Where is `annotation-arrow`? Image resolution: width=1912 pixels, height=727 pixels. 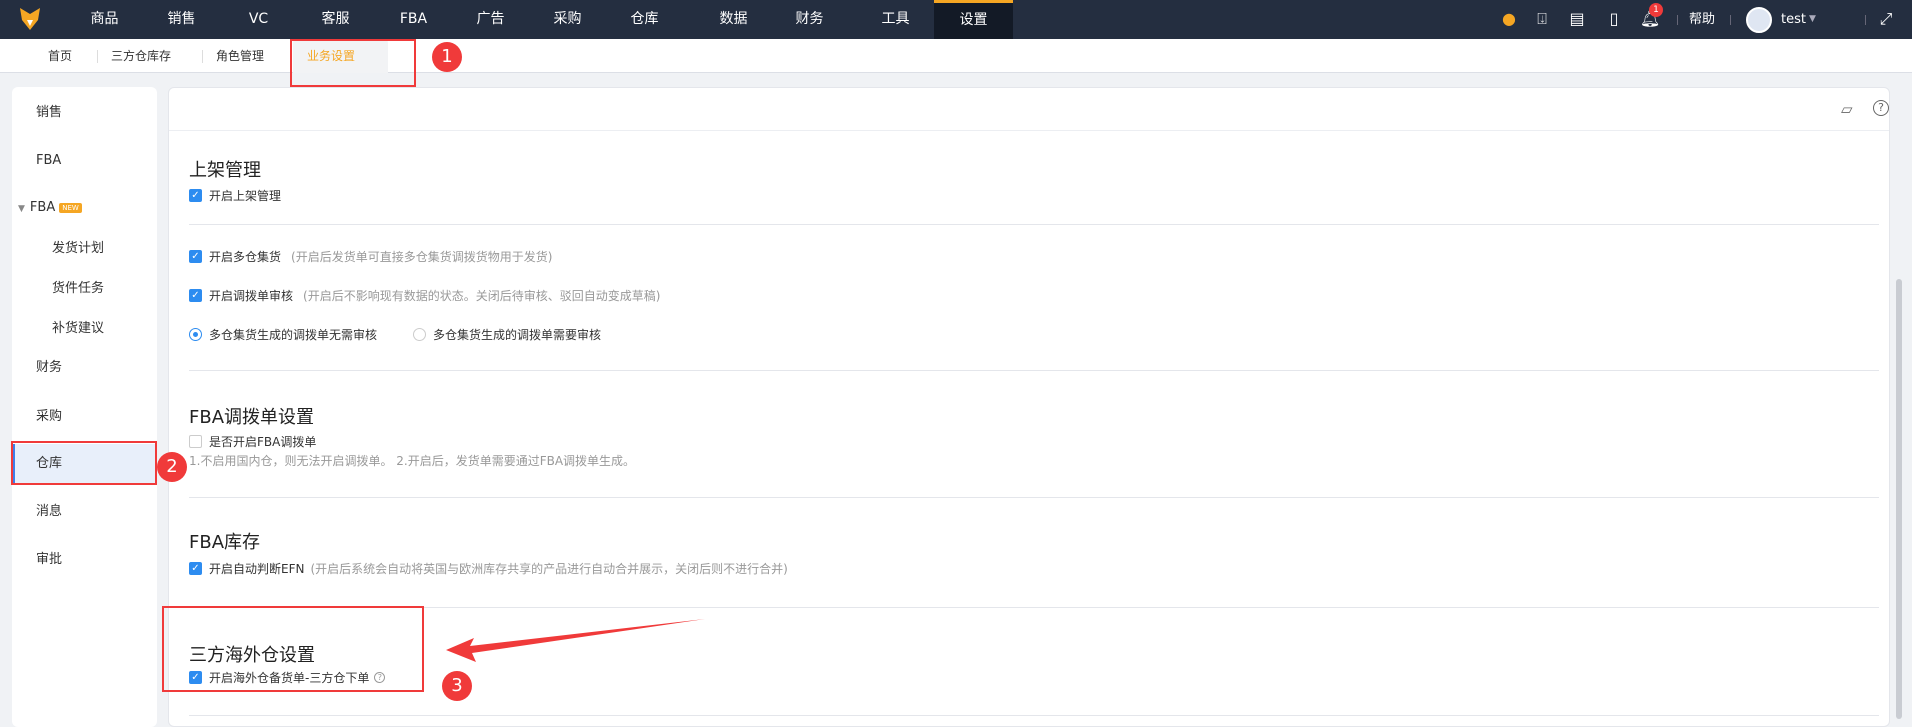 annotation-arrow is located at coordinates (575, 640).